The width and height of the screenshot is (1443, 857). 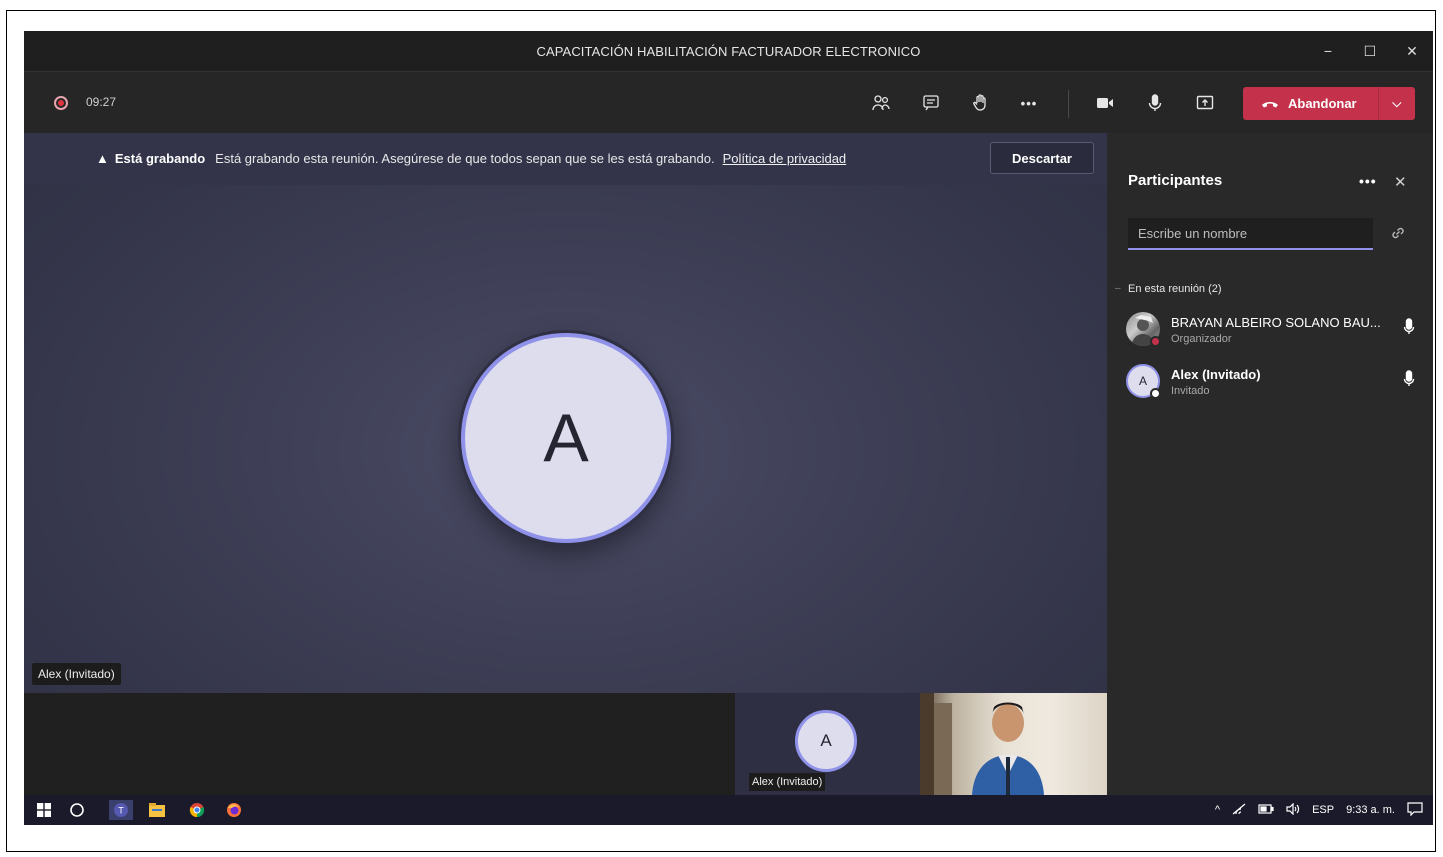 I want to click on chevron-up-icon: ^, so click(x=1217, y=810).